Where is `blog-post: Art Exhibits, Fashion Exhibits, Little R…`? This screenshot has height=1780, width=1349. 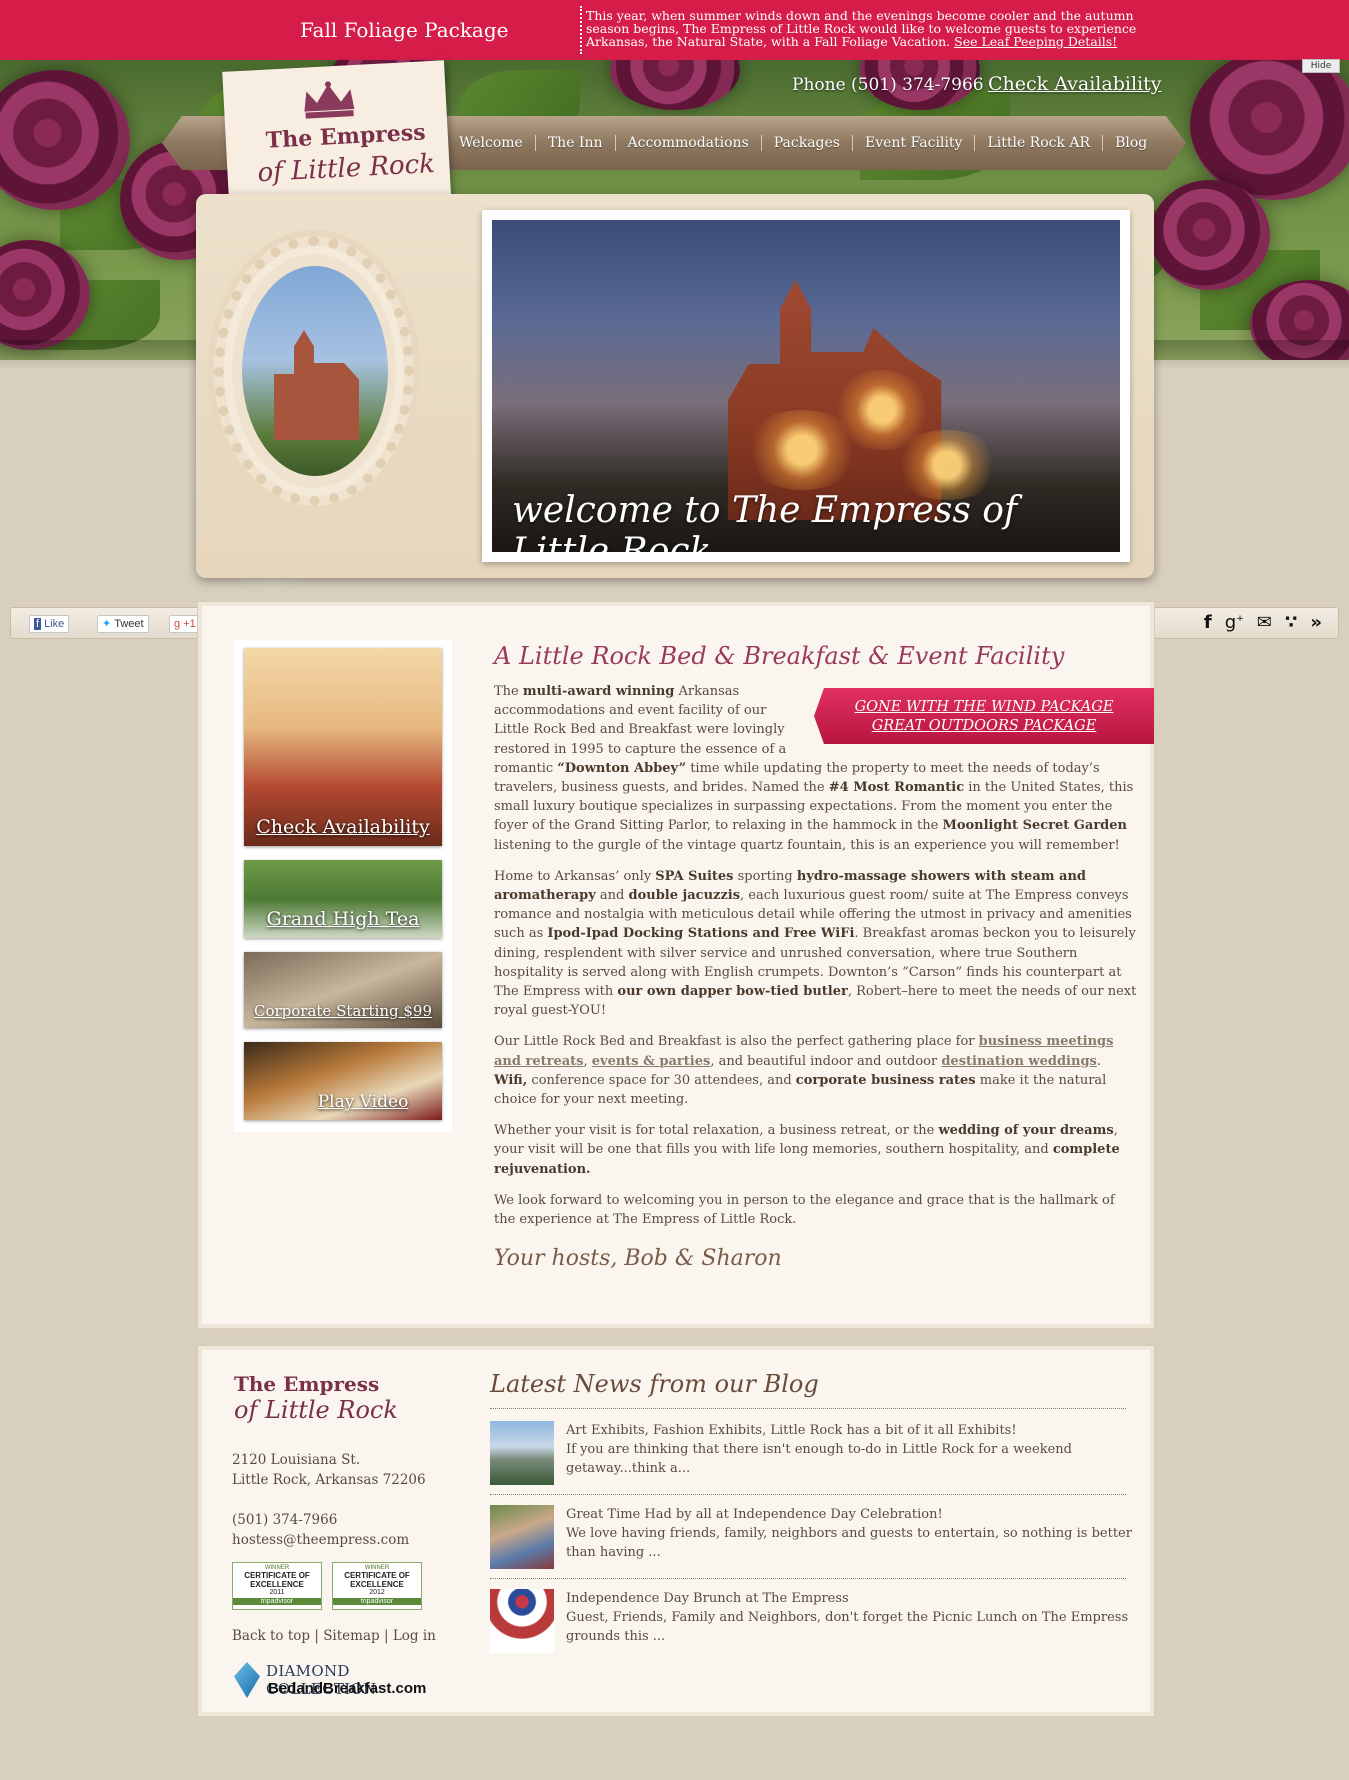
blog-post: Art Exhibits, Fashion Exhibits, Little R… is located at coordinates (810, 1454).